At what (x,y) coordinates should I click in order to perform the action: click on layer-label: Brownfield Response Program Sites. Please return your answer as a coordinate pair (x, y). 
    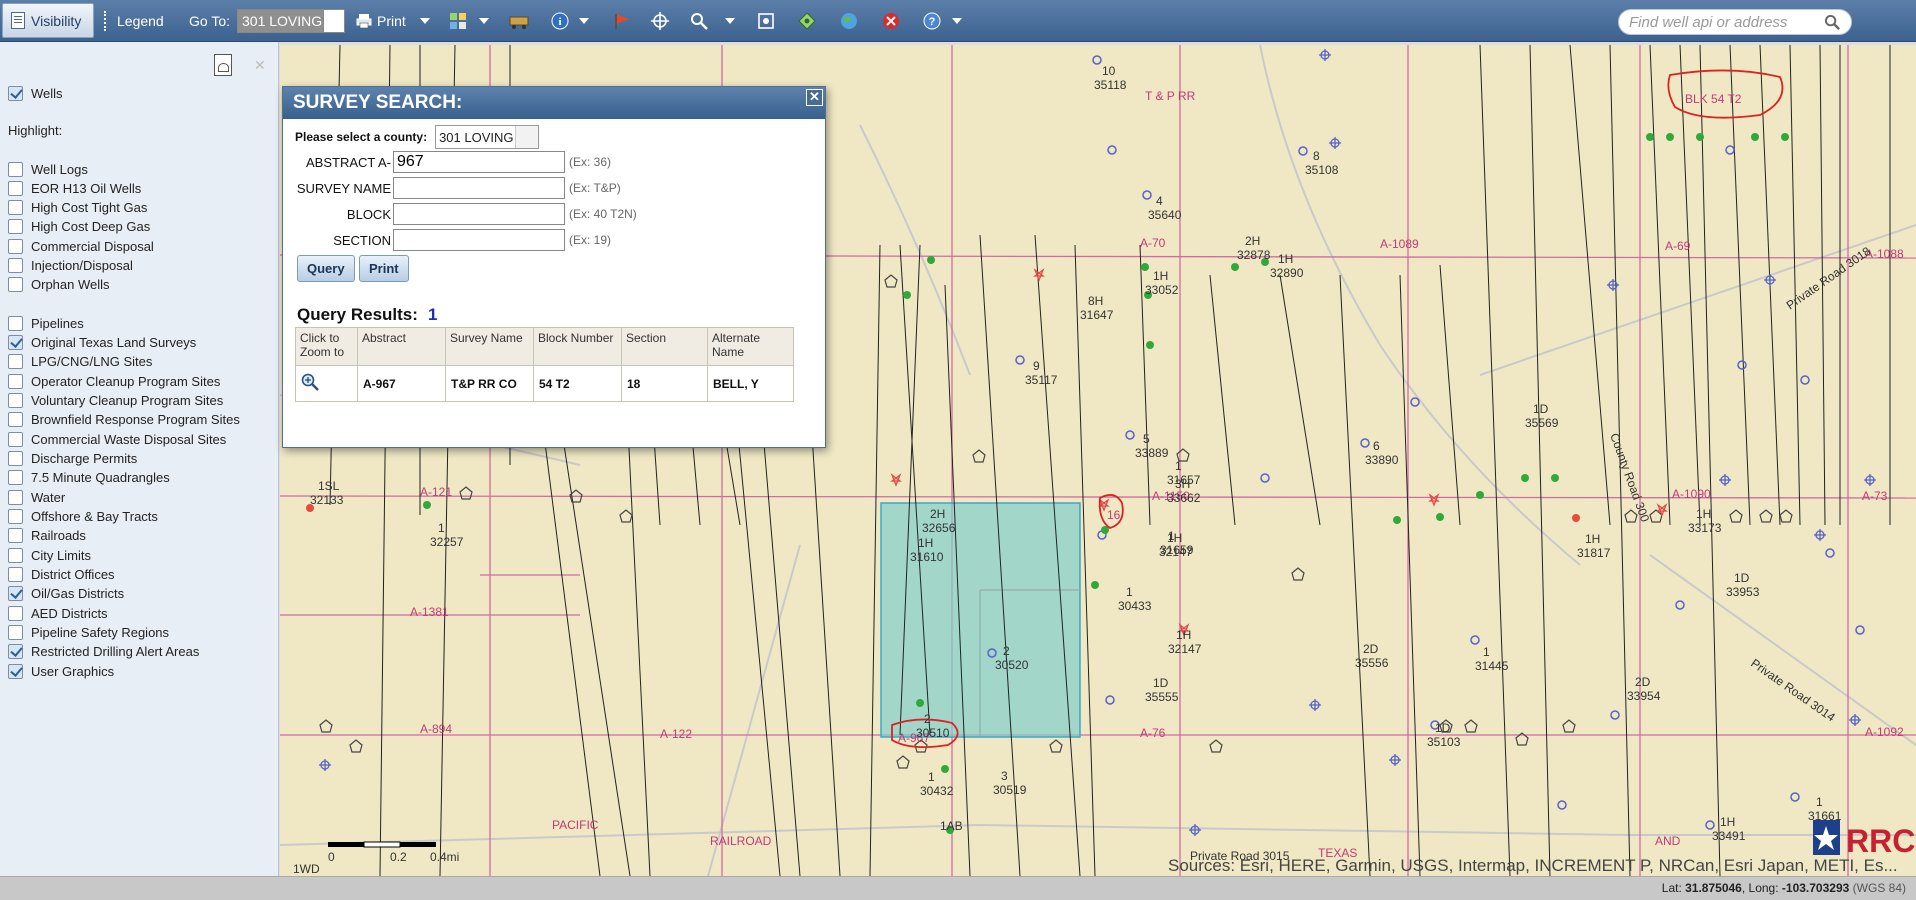
    Looking at the image, I should click on (135, 420).